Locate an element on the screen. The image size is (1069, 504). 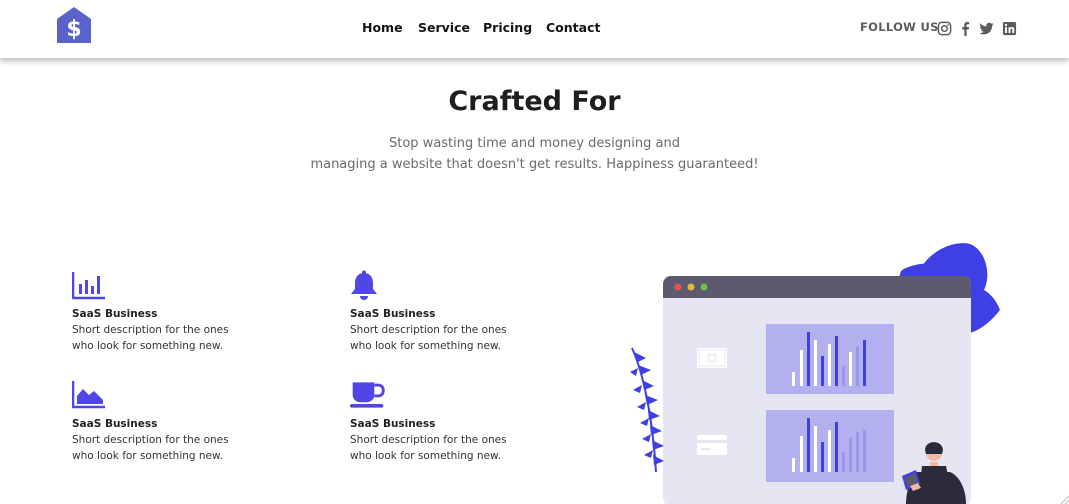
linkedin-icon is located at coordinates (1009, 28).